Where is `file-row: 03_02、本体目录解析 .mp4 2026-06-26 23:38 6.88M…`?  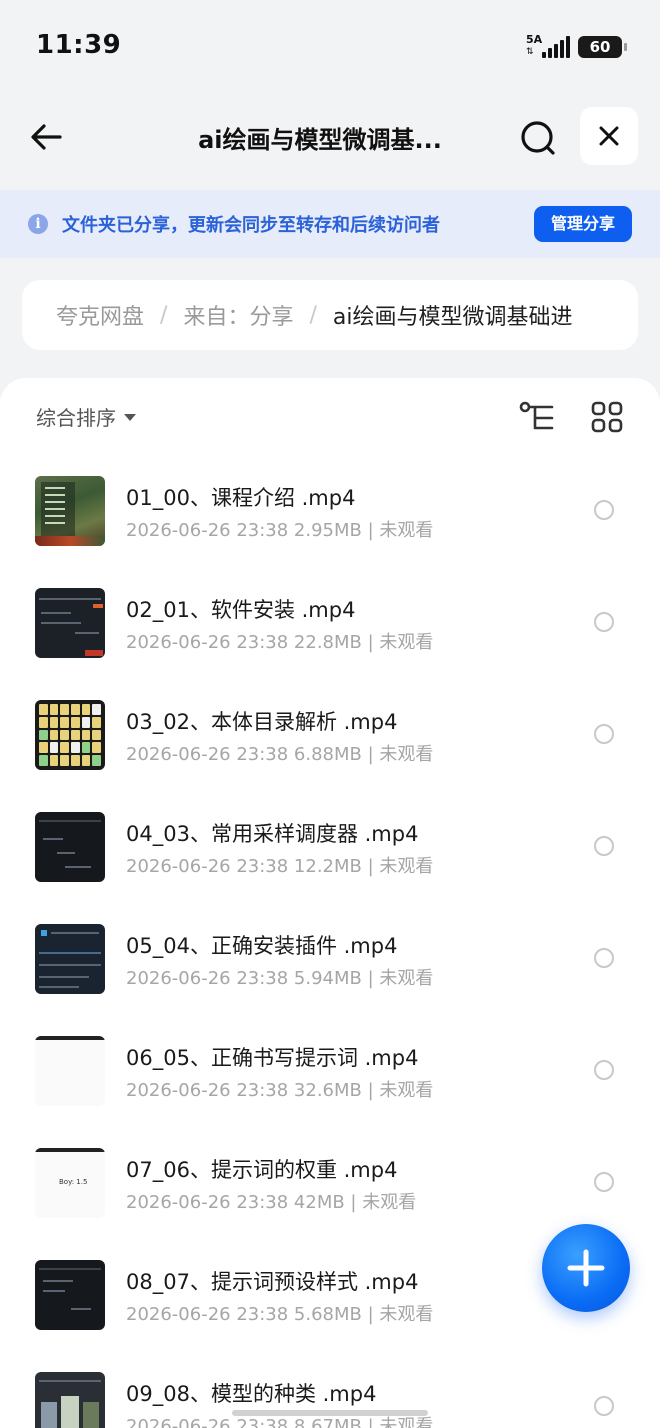 file-row: 03_02、本体目录解析 .mp4 2026-06-26 23:38 6.88M… is located at coordinates (330, 756).